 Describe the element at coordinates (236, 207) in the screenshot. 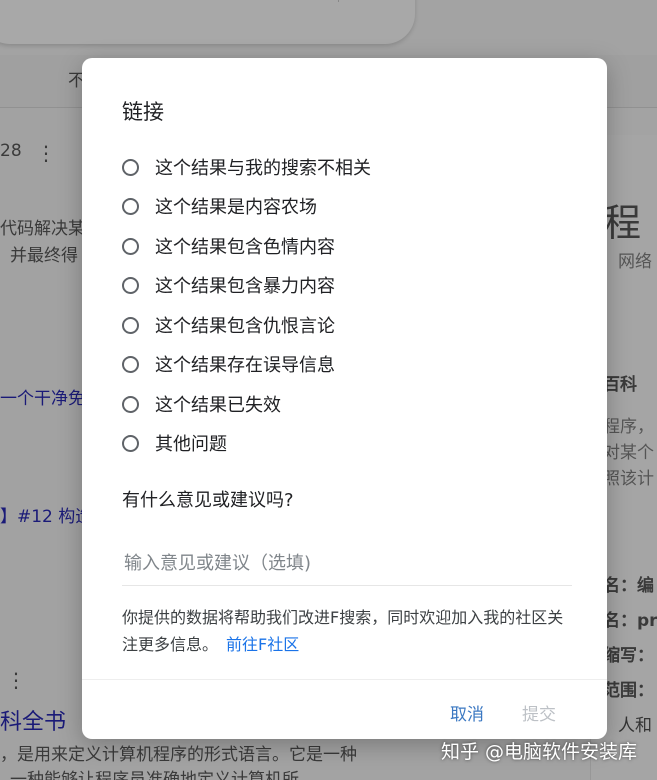

I see `option-label: 这个结果是内容农场` at that location.